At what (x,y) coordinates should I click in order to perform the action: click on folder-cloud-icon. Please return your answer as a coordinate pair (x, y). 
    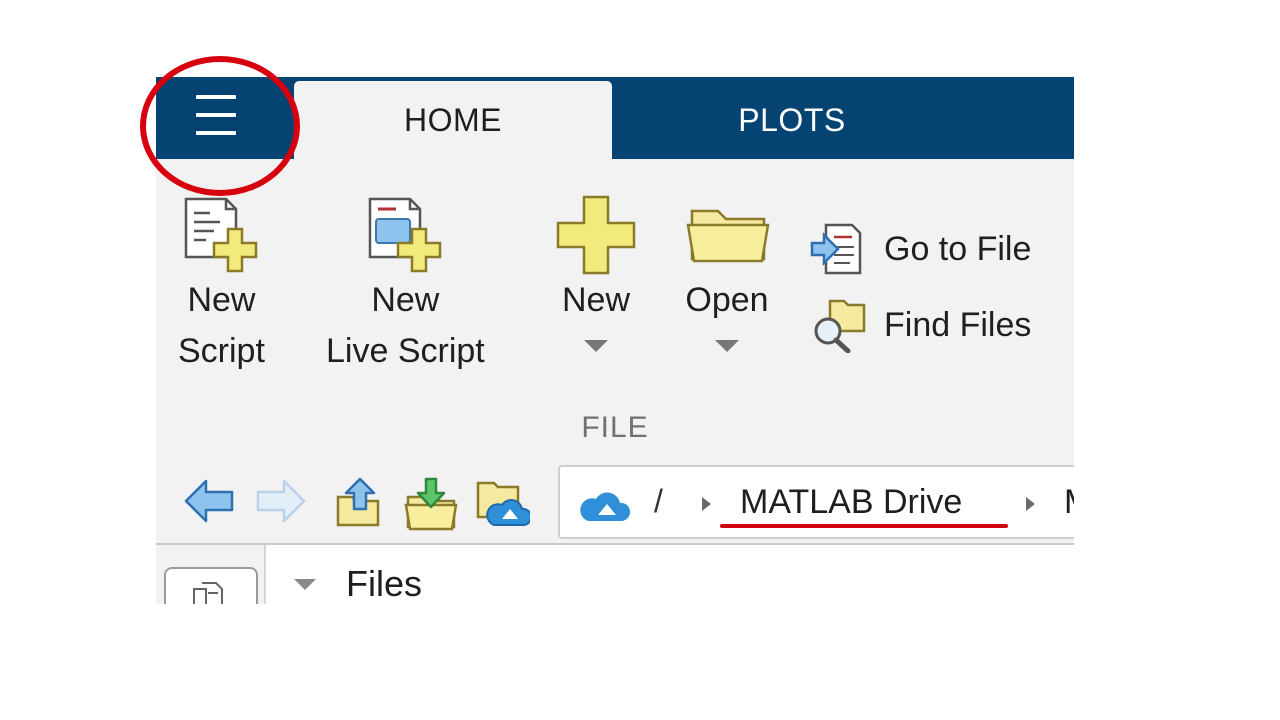
    Looking at the image, I should click on (504, 503).